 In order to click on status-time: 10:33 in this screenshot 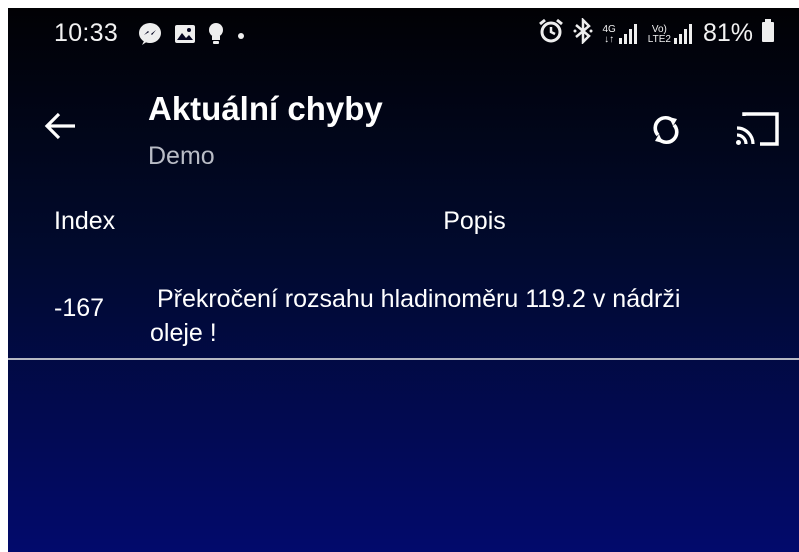, I will do `click(86, 33)`.